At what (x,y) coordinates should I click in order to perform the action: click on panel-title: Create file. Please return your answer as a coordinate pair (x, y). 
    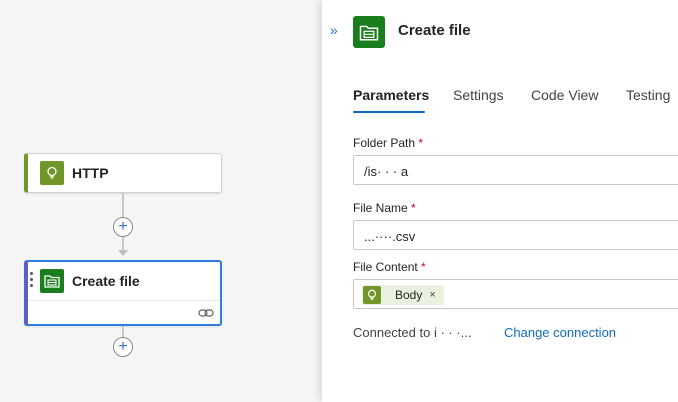
    Looking at the image, I should click on (434, 30).